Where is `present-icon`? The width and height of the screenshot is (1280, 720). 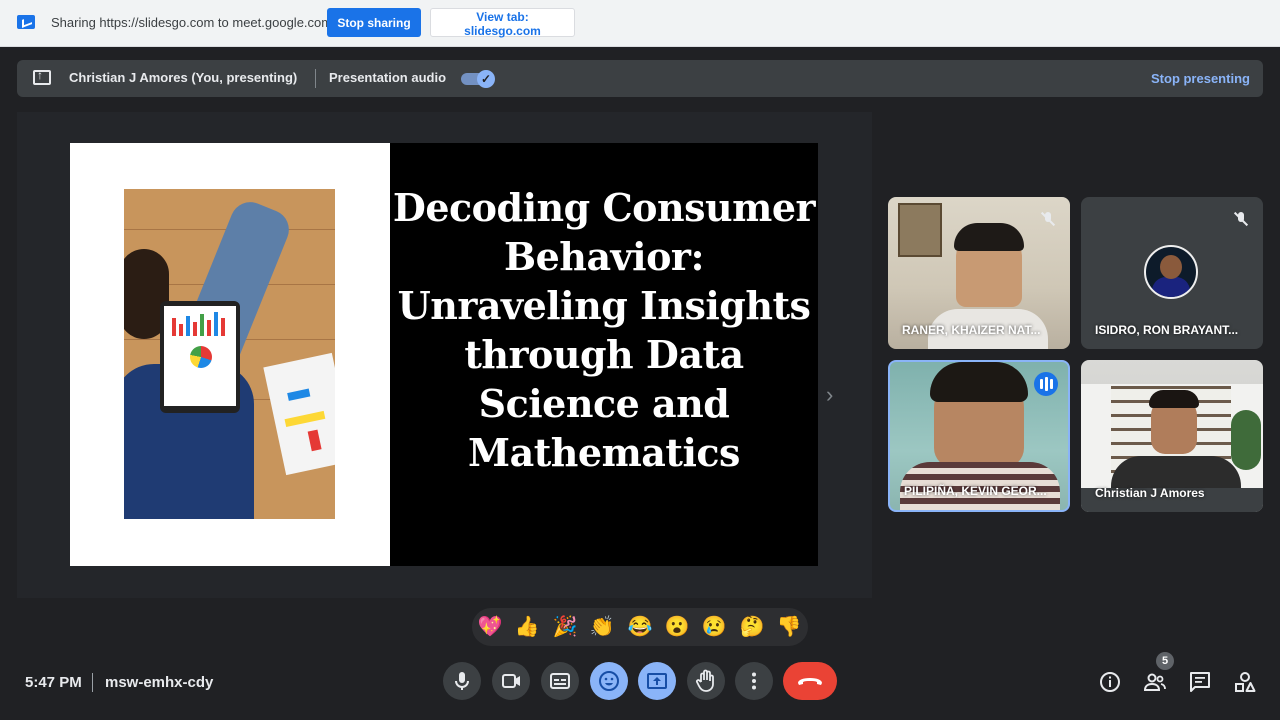
present-icon is located at coordinates (657, 681).